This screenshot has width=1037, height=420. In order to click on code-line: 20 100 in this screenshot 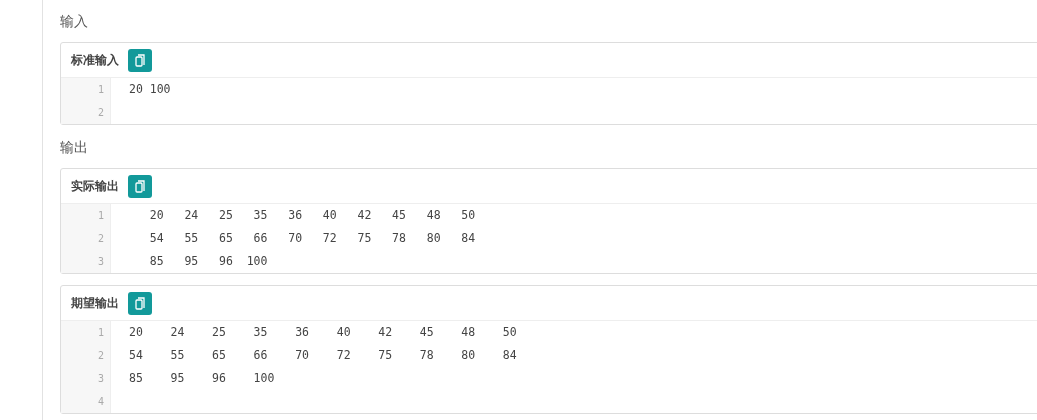, I will do `click(150, 89)`.